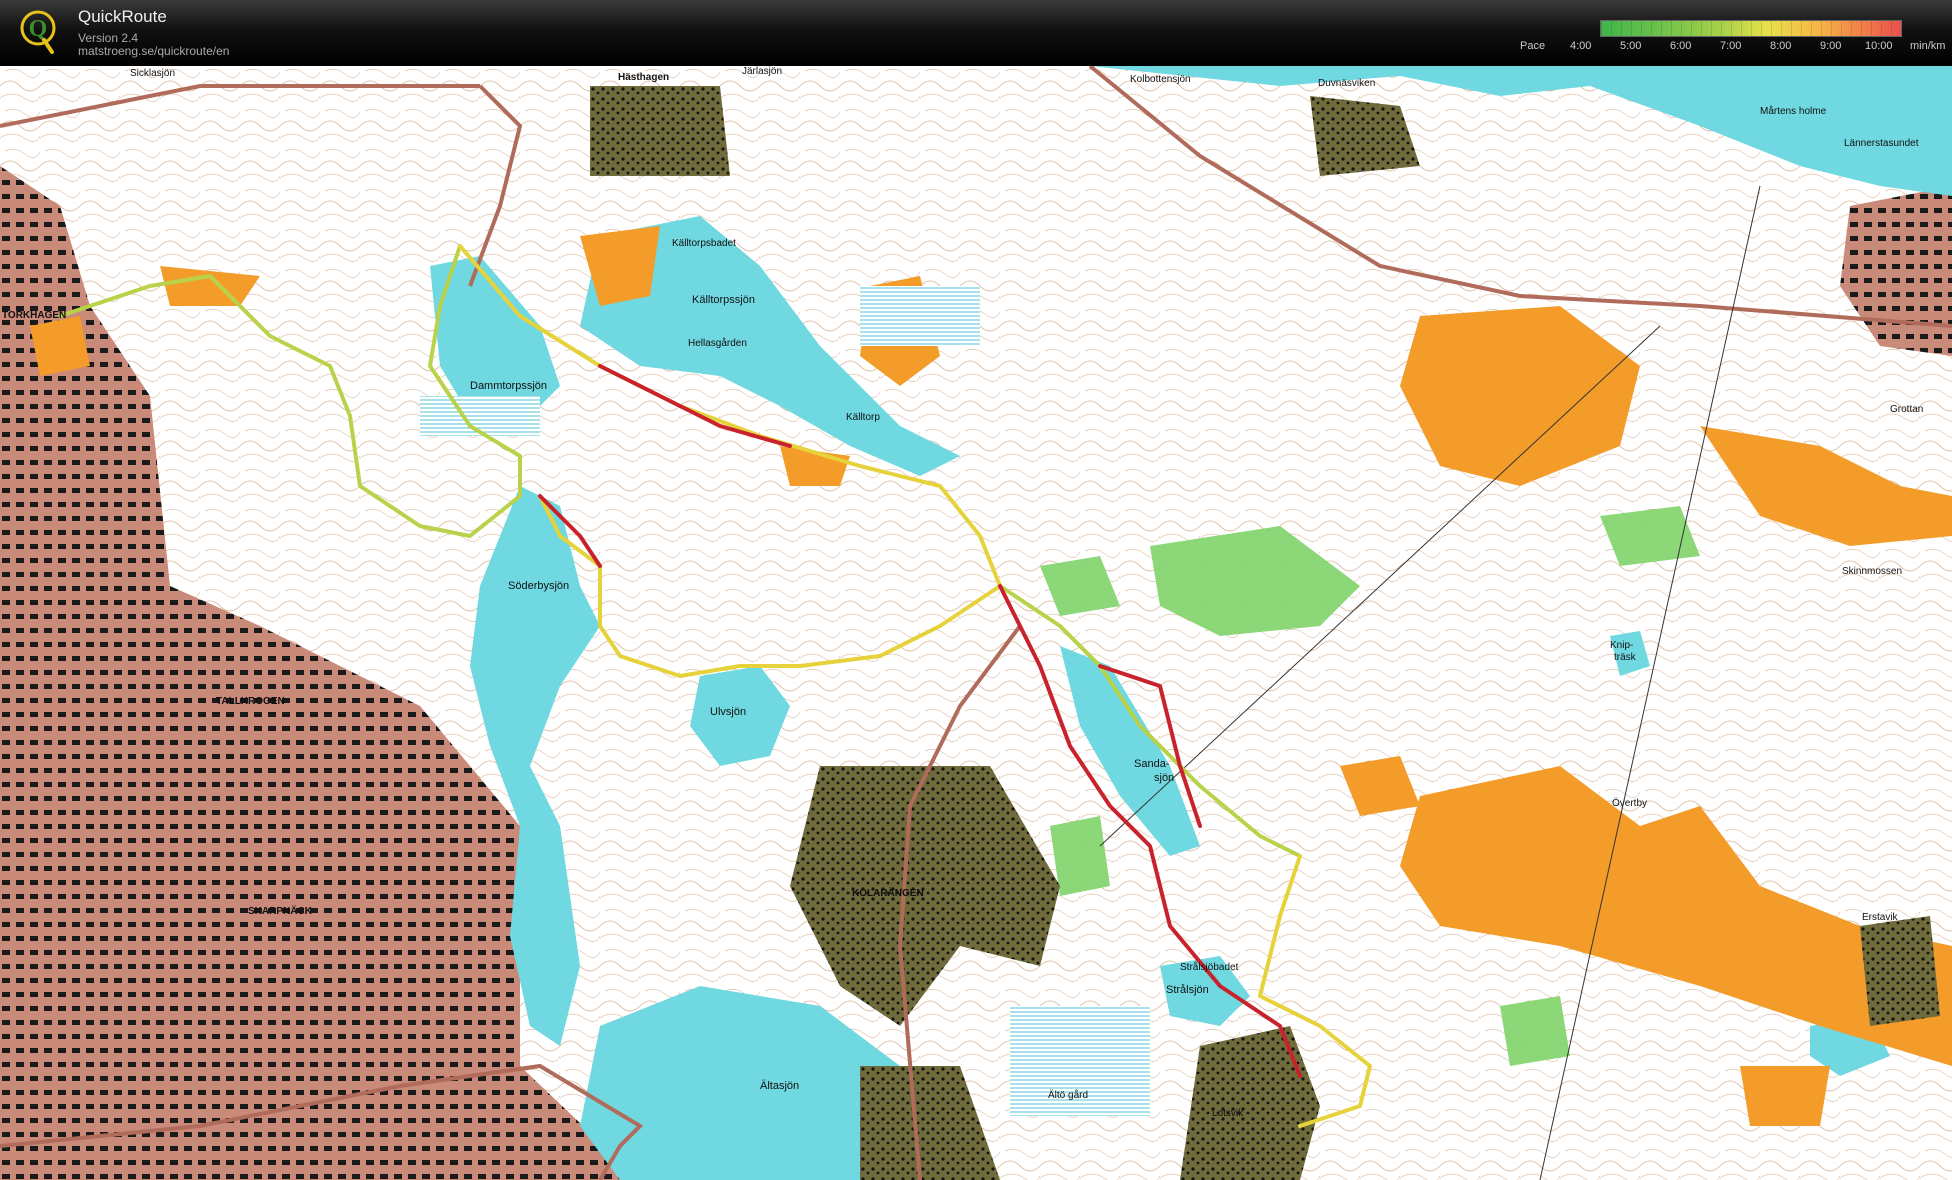 The height and width of the screenshot is (1180, 1952). Describe the element at coordinates (717, 343) in the screenshot. I see `map-label: Hellasgården` at that location.